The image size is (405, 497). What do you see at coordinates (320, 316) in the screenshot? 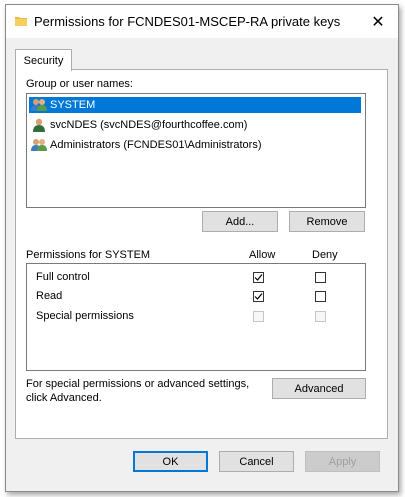
I see `deny-special-permissions-checkbox` at bounding box center [320, 316].